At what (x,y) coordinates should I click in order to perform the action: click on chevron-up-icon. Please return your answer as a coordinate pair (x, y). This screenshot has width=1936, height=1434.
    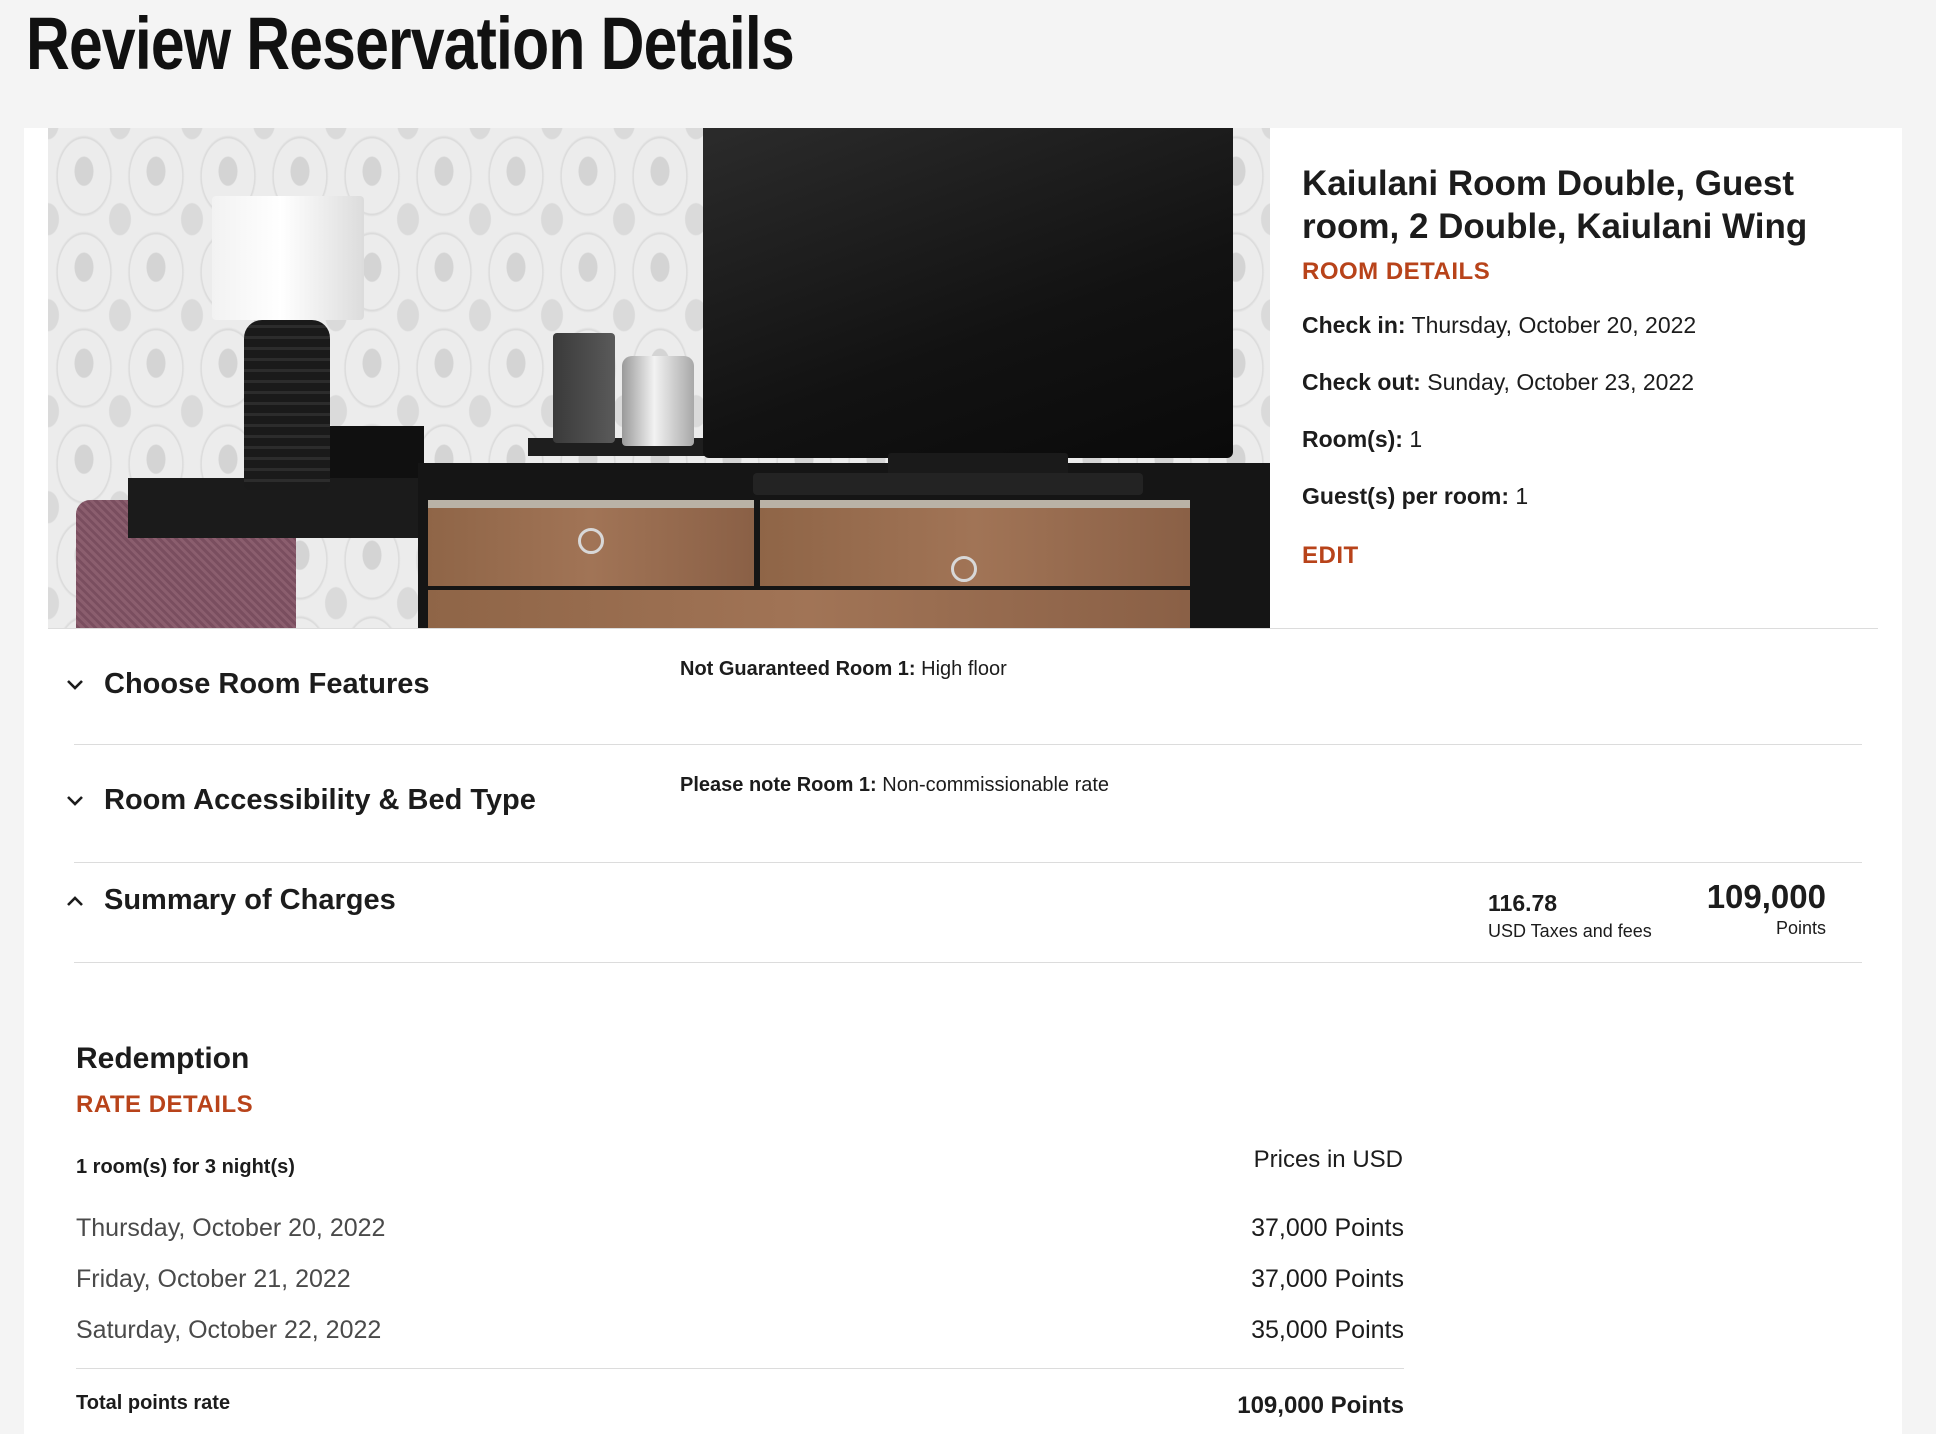
    Looking at the image, I should click on (75, 901).